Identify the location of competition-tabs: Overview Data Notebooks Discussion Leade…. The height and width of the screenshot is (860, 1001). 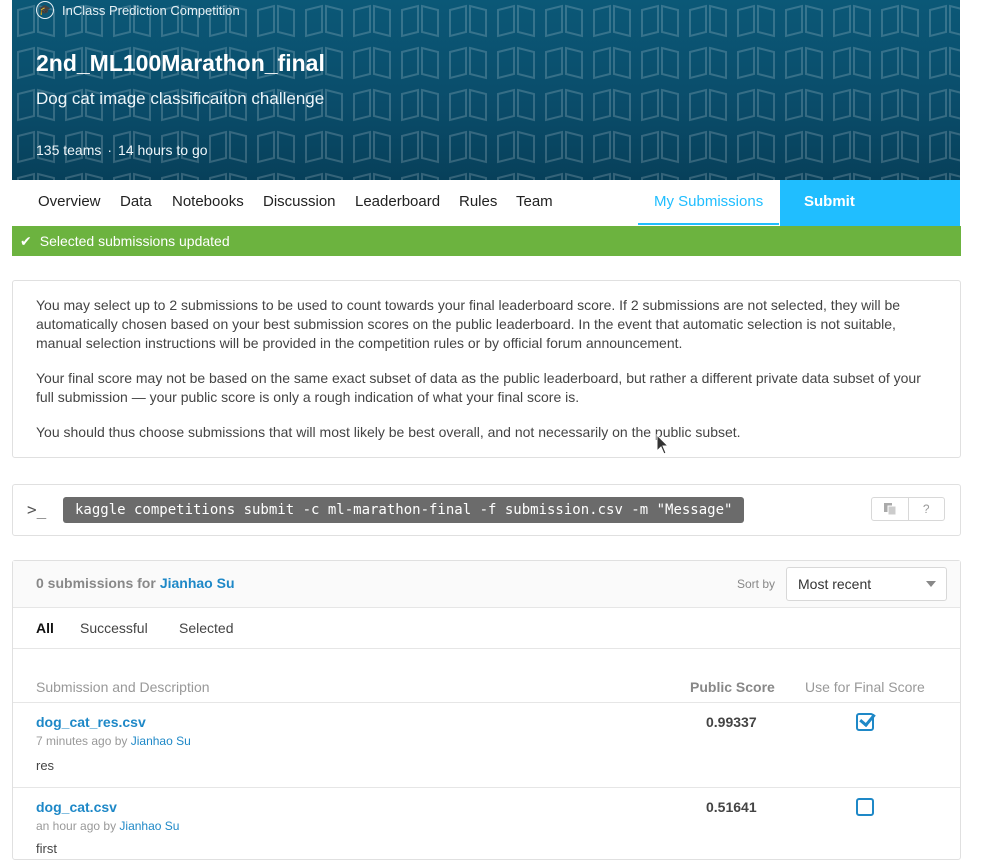
(486, 217).